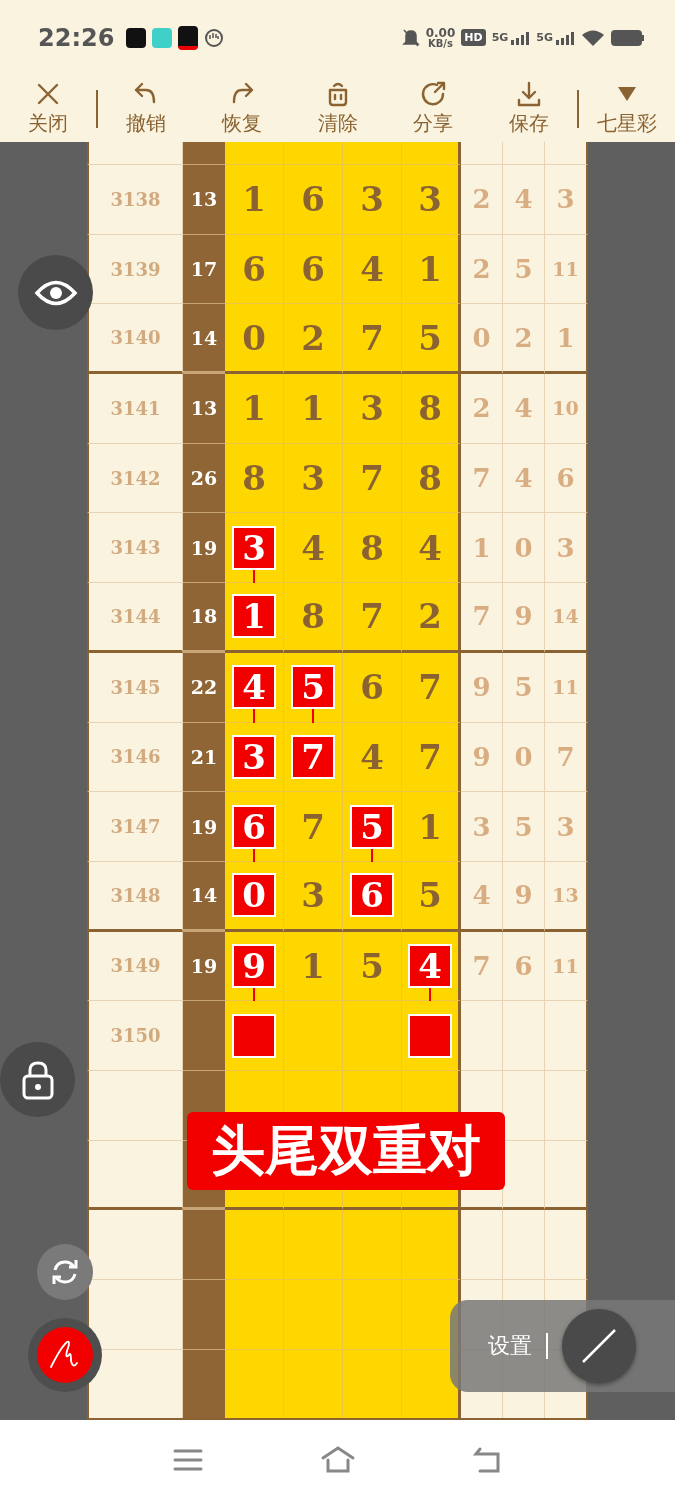 This screenshot has height=1500, width=675. What do you see at coordinates (204, 478) in the screenshot?
I see `table-cell: 26` at bounding box center [204, 478].